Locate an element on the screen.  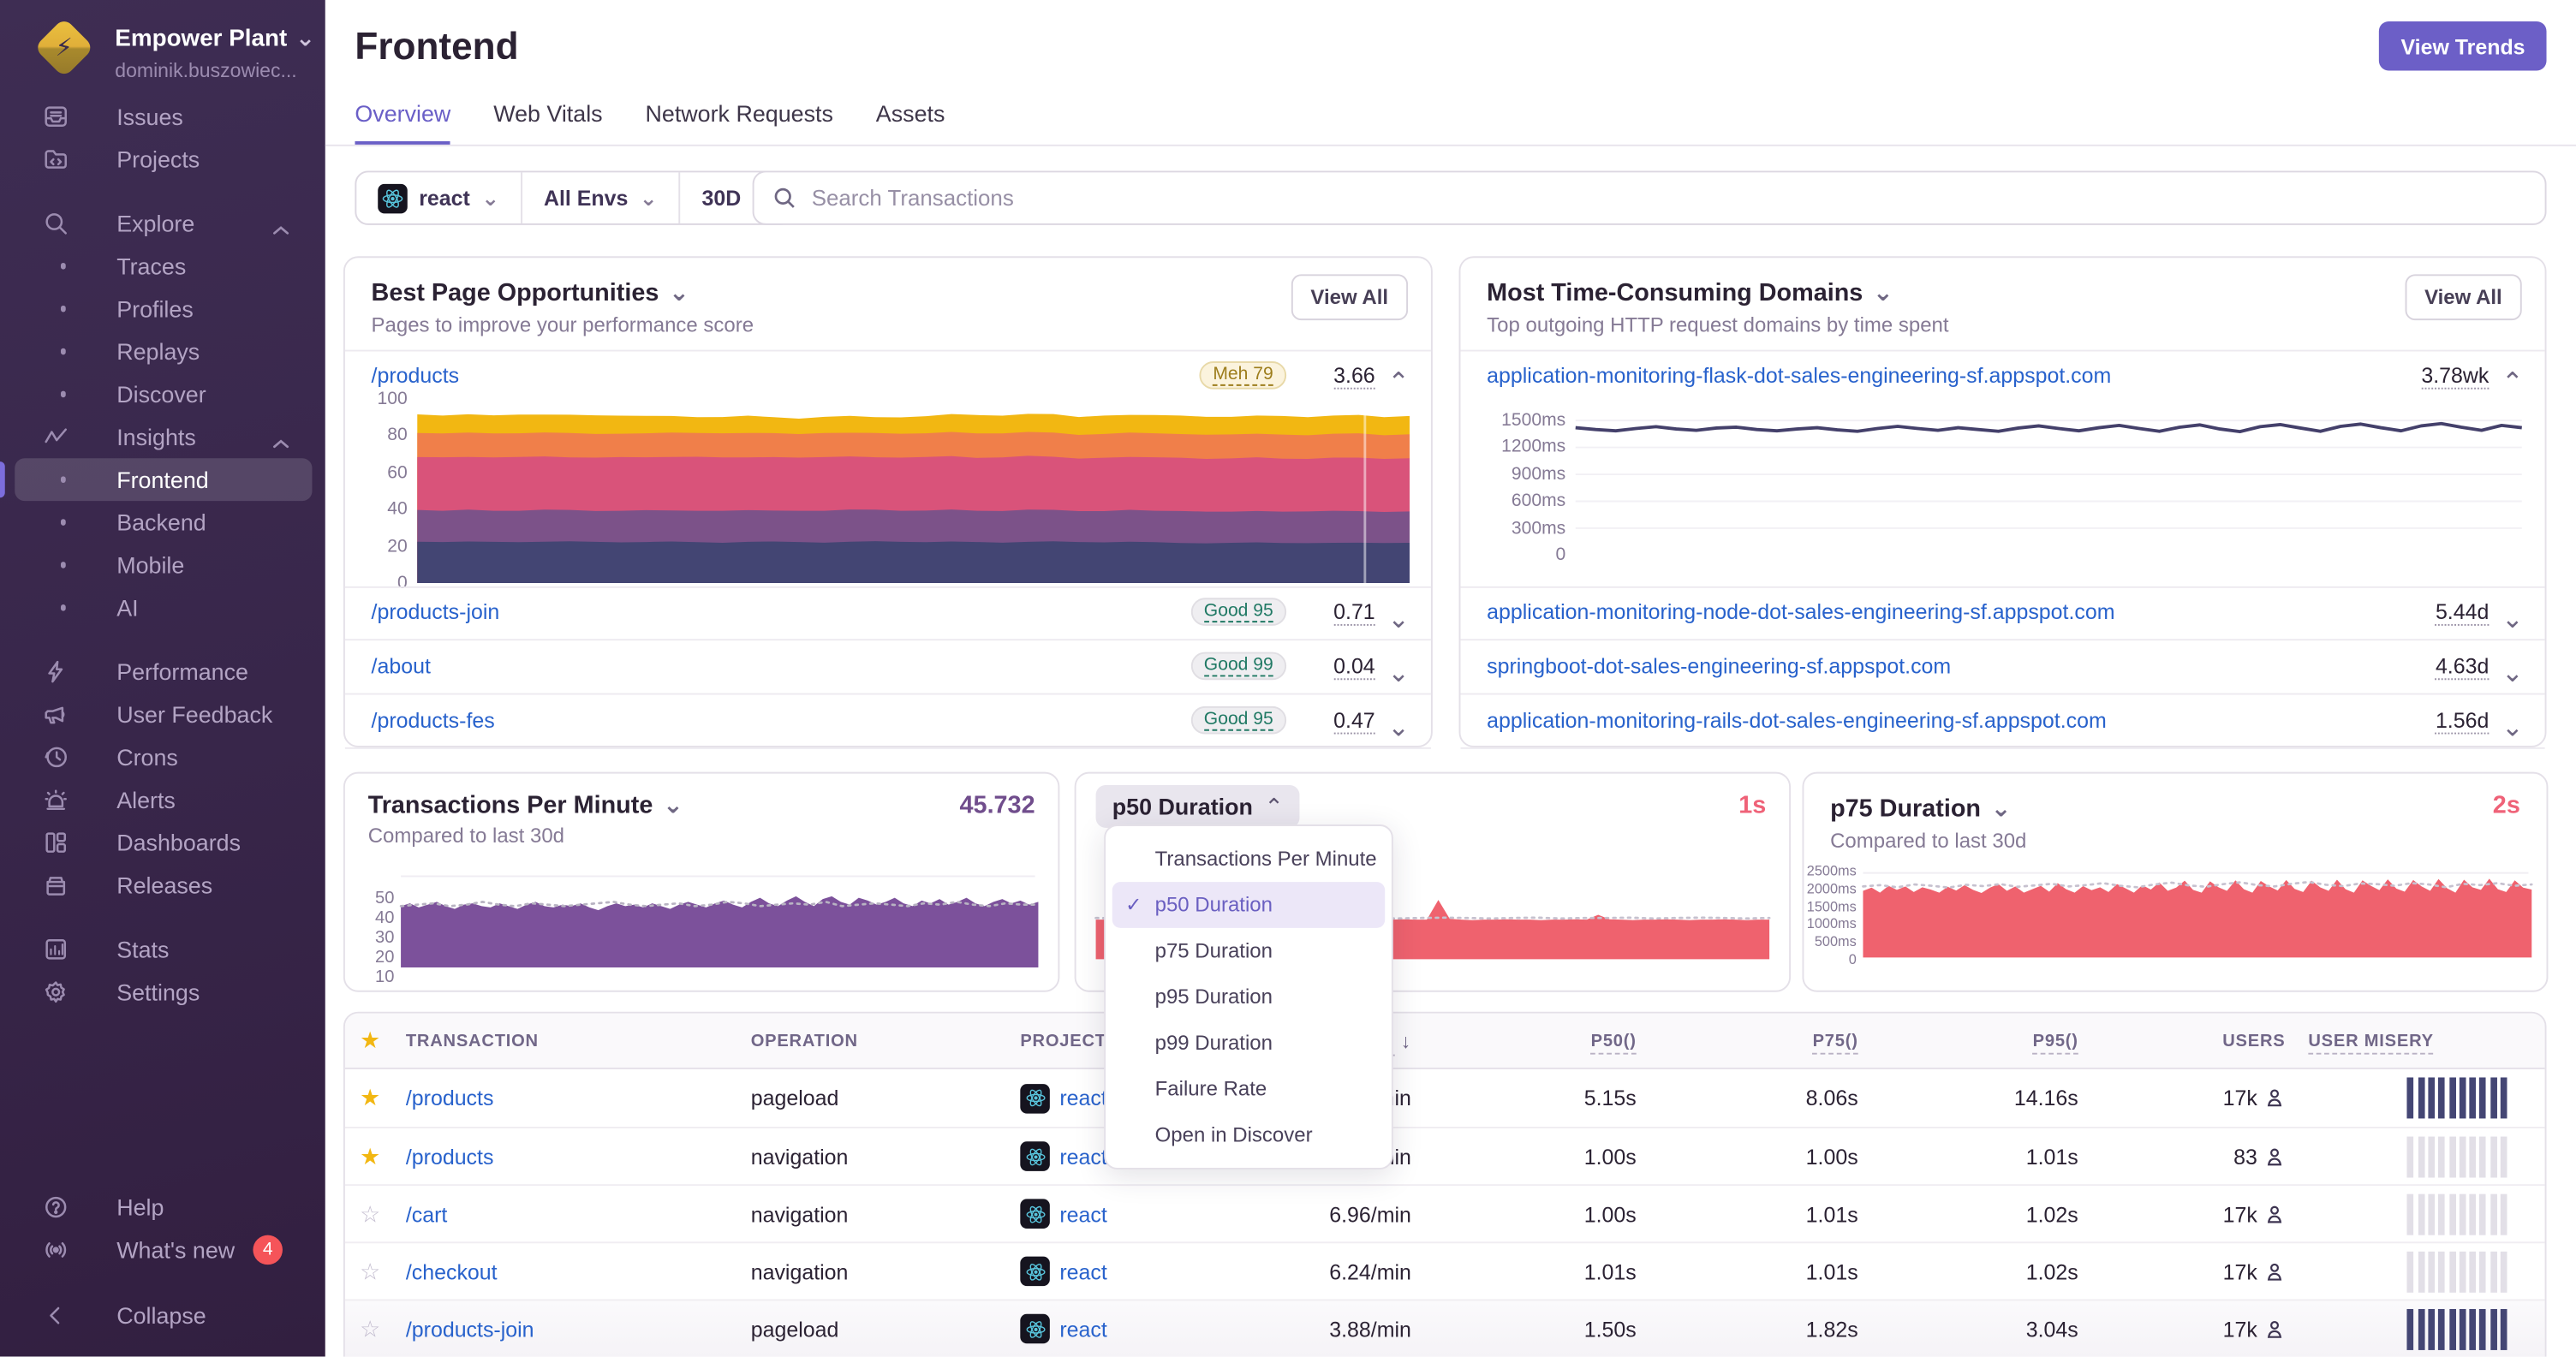
tab-overview: Overview is located at coordinates (403, 123).